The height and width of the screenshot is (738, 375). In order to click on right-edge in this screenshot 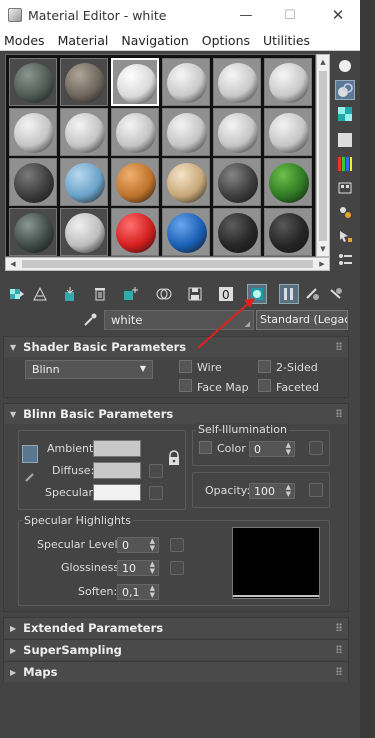, I will do `click(367, 369)`.